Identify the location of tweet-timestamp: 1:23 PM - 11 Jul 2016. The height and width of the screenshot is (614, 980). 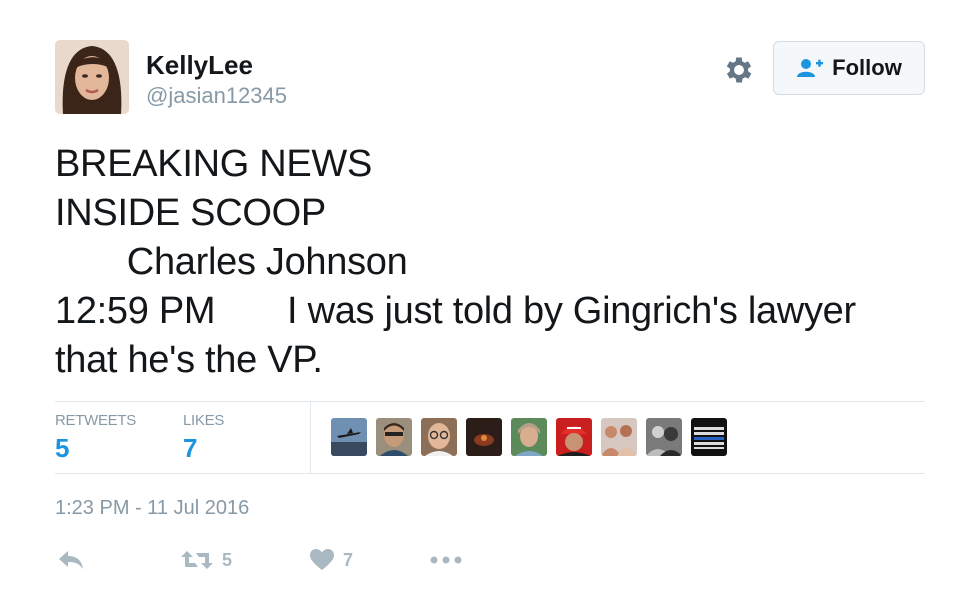
(152, 508).